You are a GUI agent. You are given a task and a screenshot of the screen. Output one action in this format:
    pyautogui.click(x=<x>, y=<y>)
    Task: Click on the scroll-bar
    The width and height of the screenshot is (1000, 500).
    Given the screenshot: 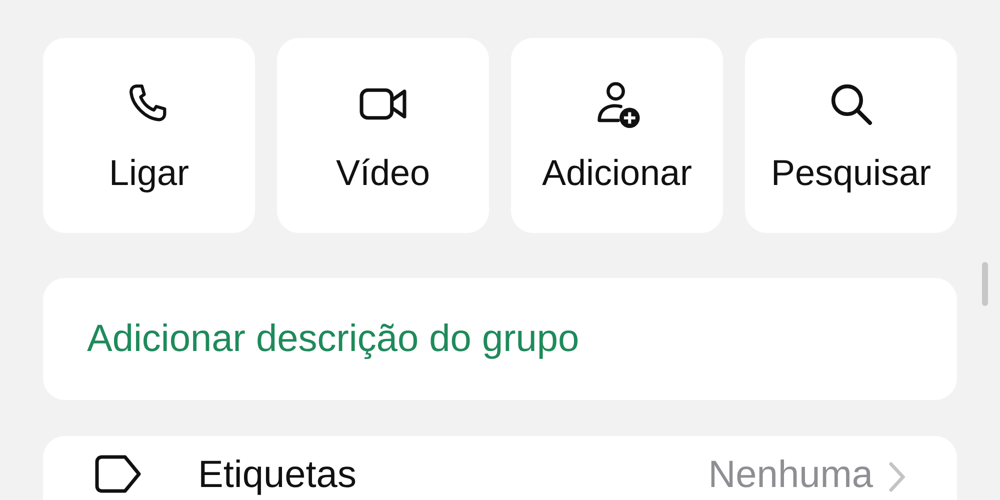 What is the action you would take?
    pyautogui.click(x=985, y=284)
    